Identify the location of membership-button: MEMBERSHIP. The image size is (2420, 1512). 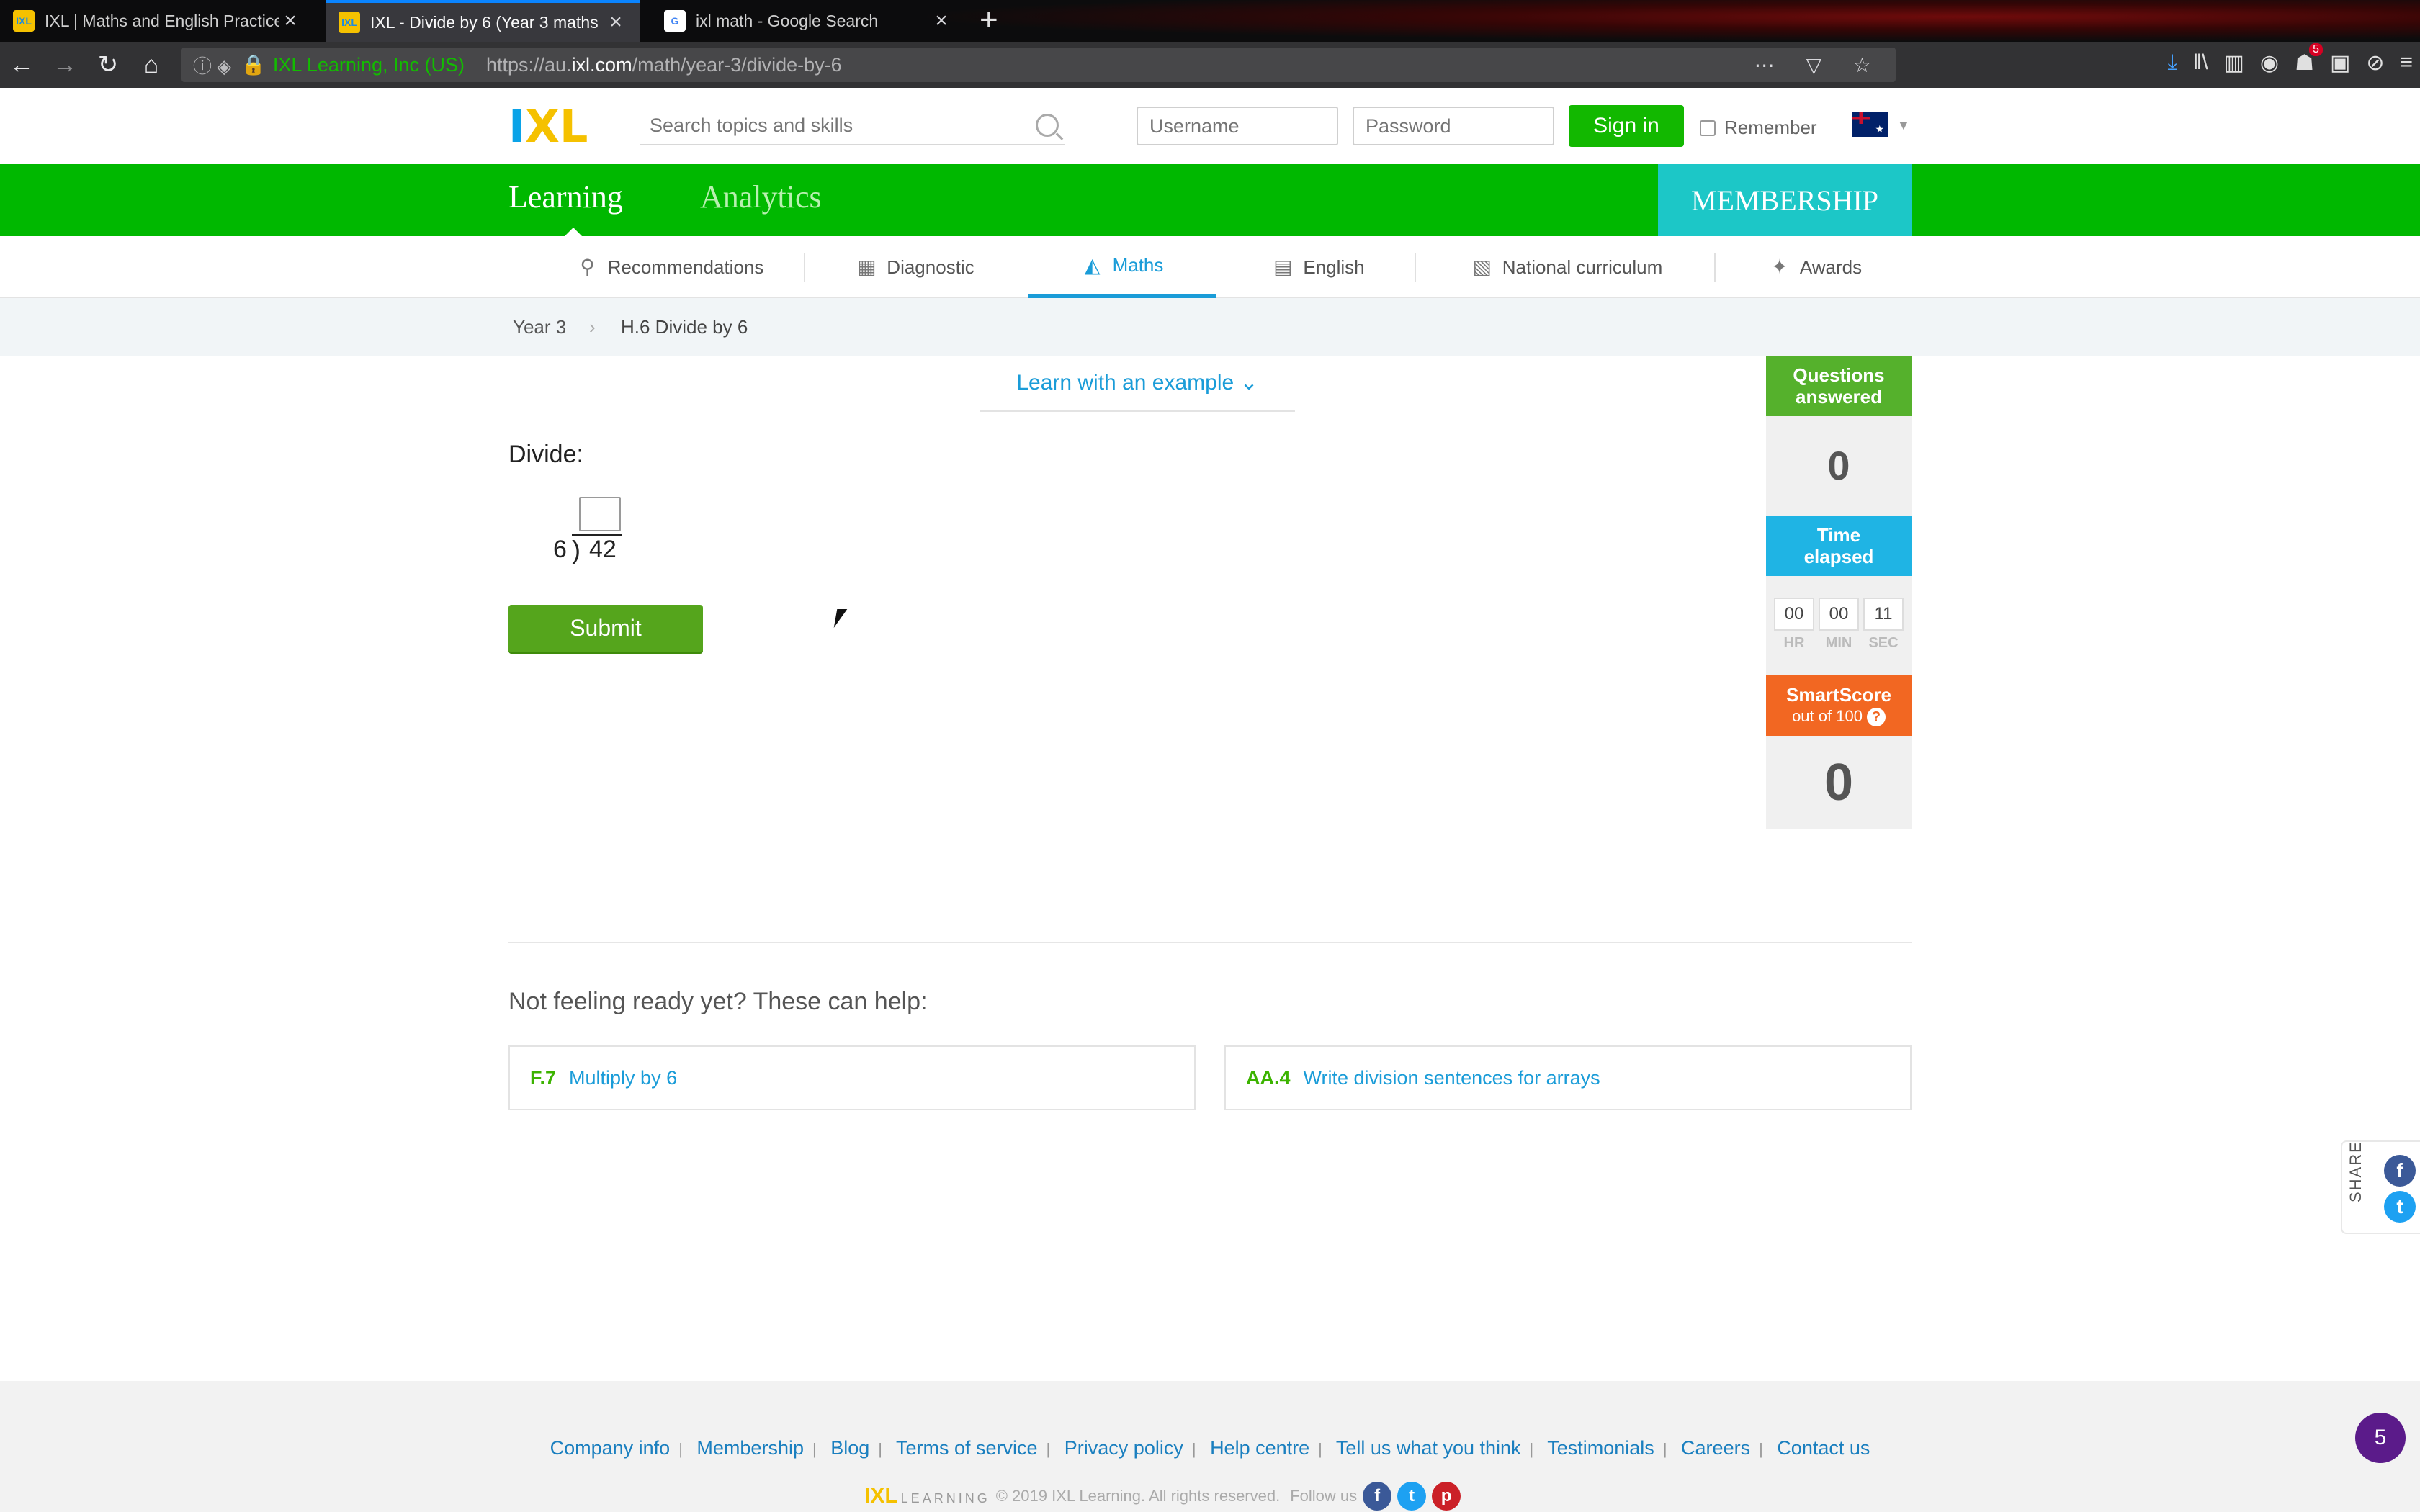
(1785, 200).